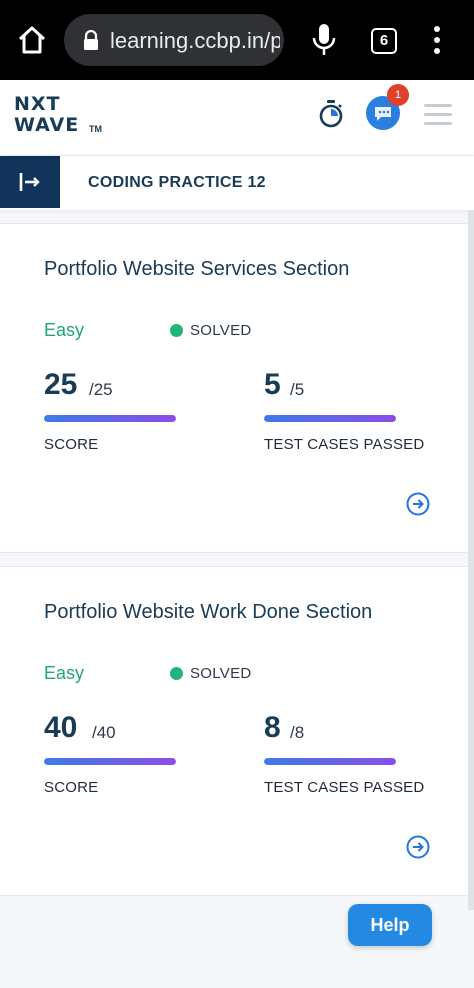 The image size is (474, 988). Describe the element at coordinates (195, 40) in the screenshot. I see `url-text: learning.ccbp.in/p` at that location.